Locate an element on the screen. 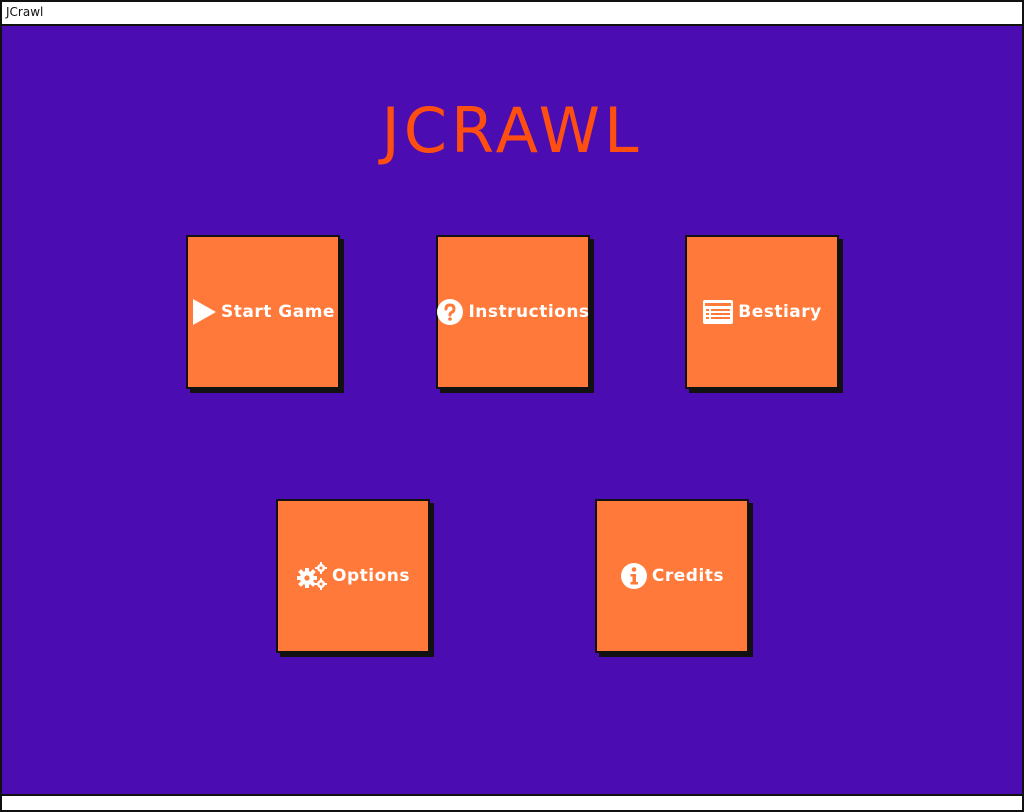  start-game-button: Start Game is located at coordinates (263, 312).